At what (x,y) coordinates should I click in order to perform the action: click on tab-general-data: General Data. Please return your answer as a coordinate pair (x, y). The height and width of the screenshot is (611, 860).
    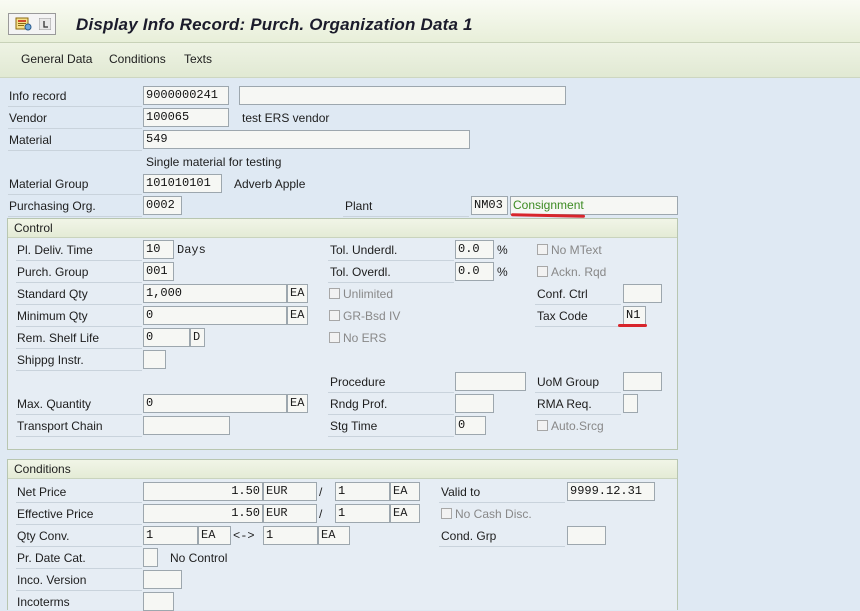
    Looking at the image, I should click on (56, 59).